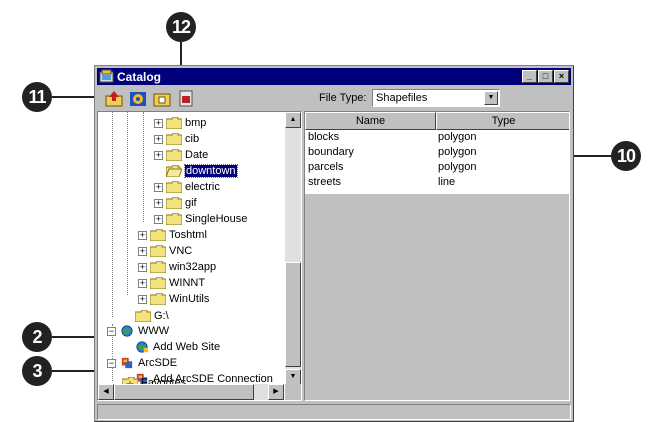  What do you see at coordinates (138, 98) in the screenshot?
I see `connect-icon` at bounding box center [138, 98].